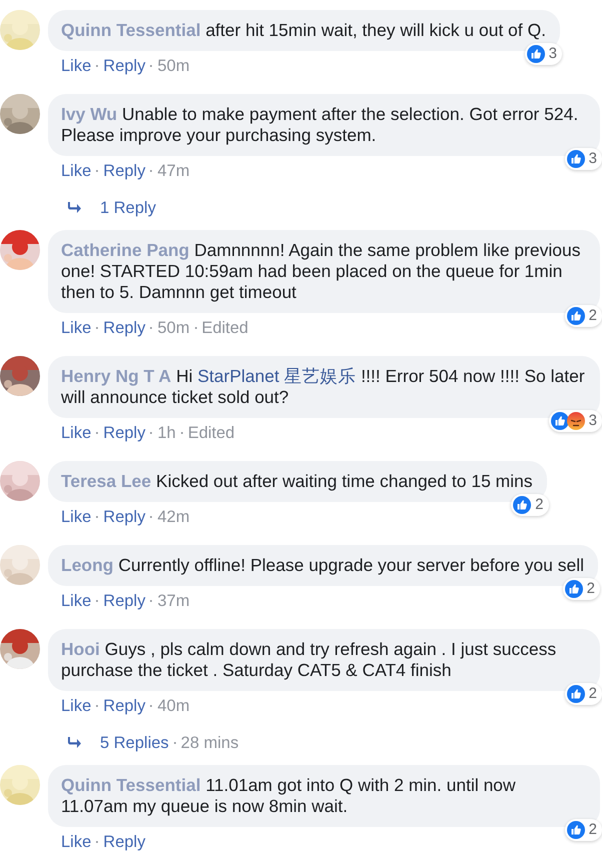  I want to click on comment-text: Teresa Lee Kicked out after waiting time changed to 15 mins, so click(296, 481).